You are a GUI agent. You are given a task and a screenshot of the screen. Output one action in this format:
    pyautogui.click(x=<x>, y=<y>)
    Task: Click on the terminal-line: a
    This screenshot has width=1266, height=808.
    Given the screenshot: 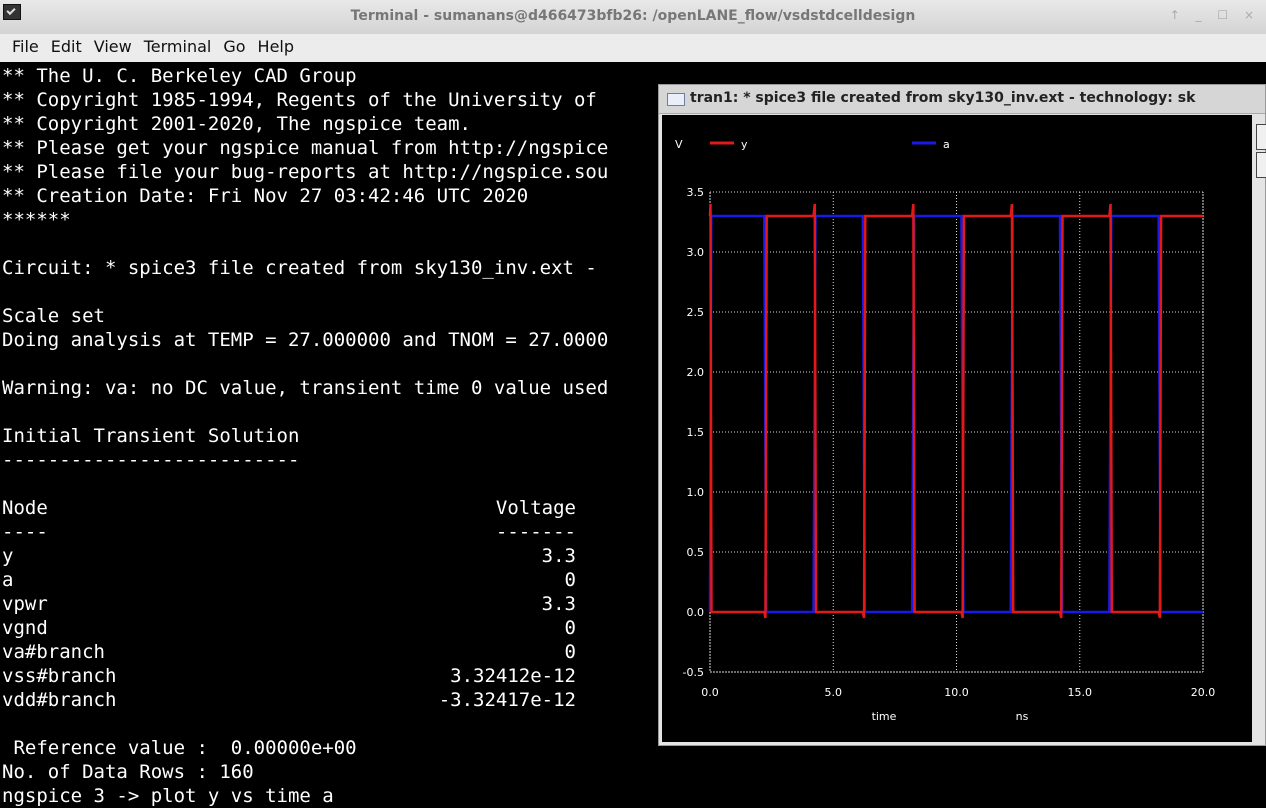 What is the action you would take?
    pyautogui.click(x=8, y=580)
    